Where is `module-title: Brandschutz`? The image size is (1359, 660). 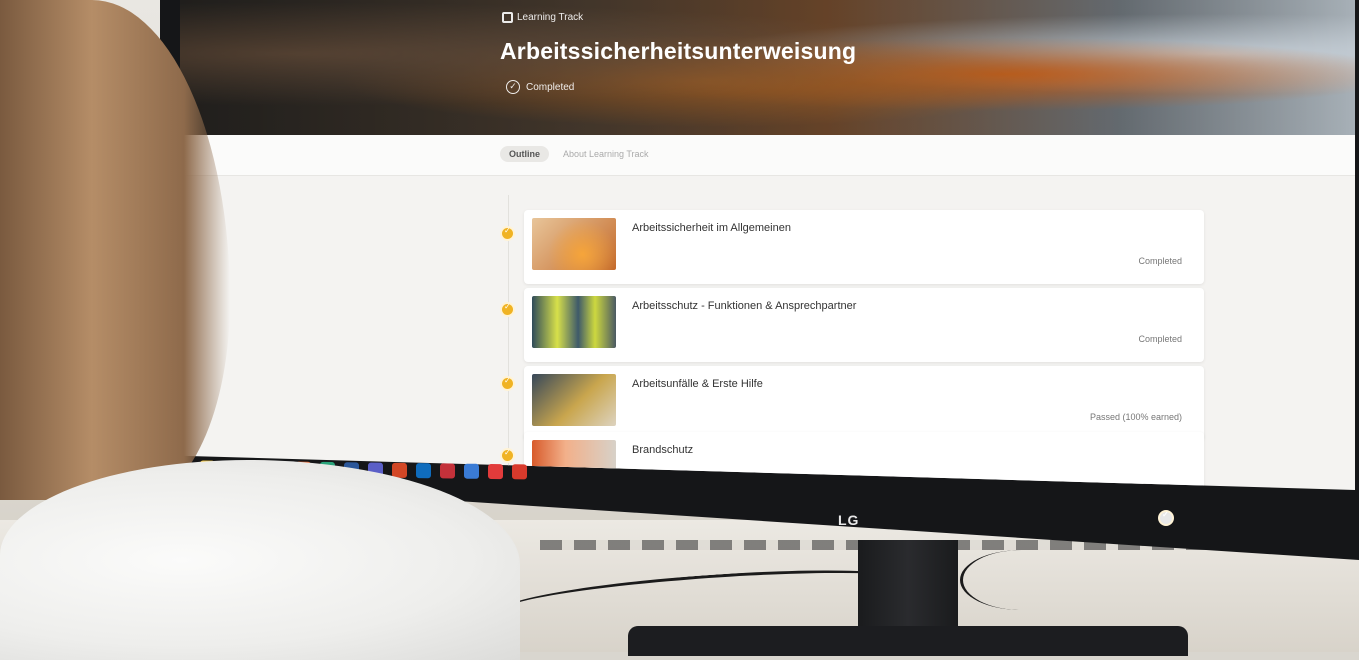
module-title: Brandschutz is located at coordinates (663, 450).